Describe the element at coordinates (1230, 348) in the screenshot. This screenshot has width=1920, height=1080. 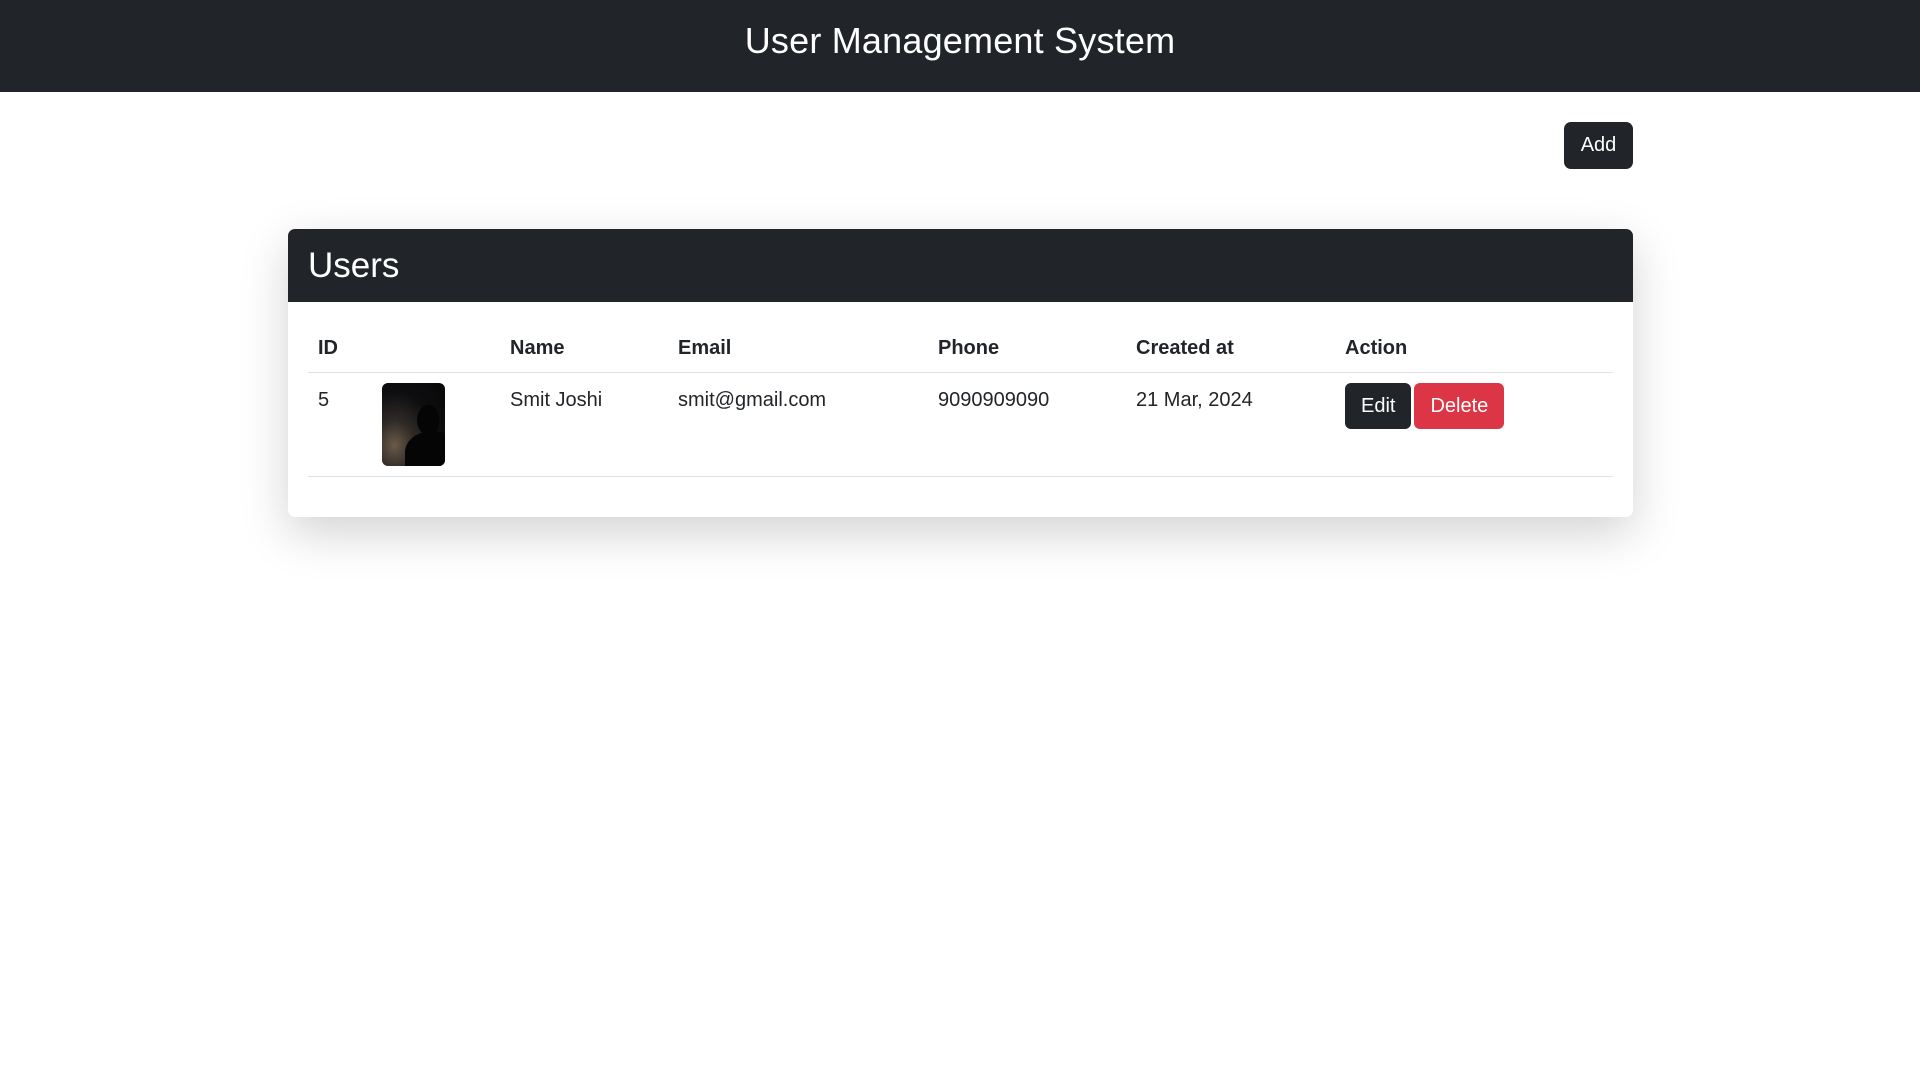
I see `column-header-created-at: Created at` at that location.